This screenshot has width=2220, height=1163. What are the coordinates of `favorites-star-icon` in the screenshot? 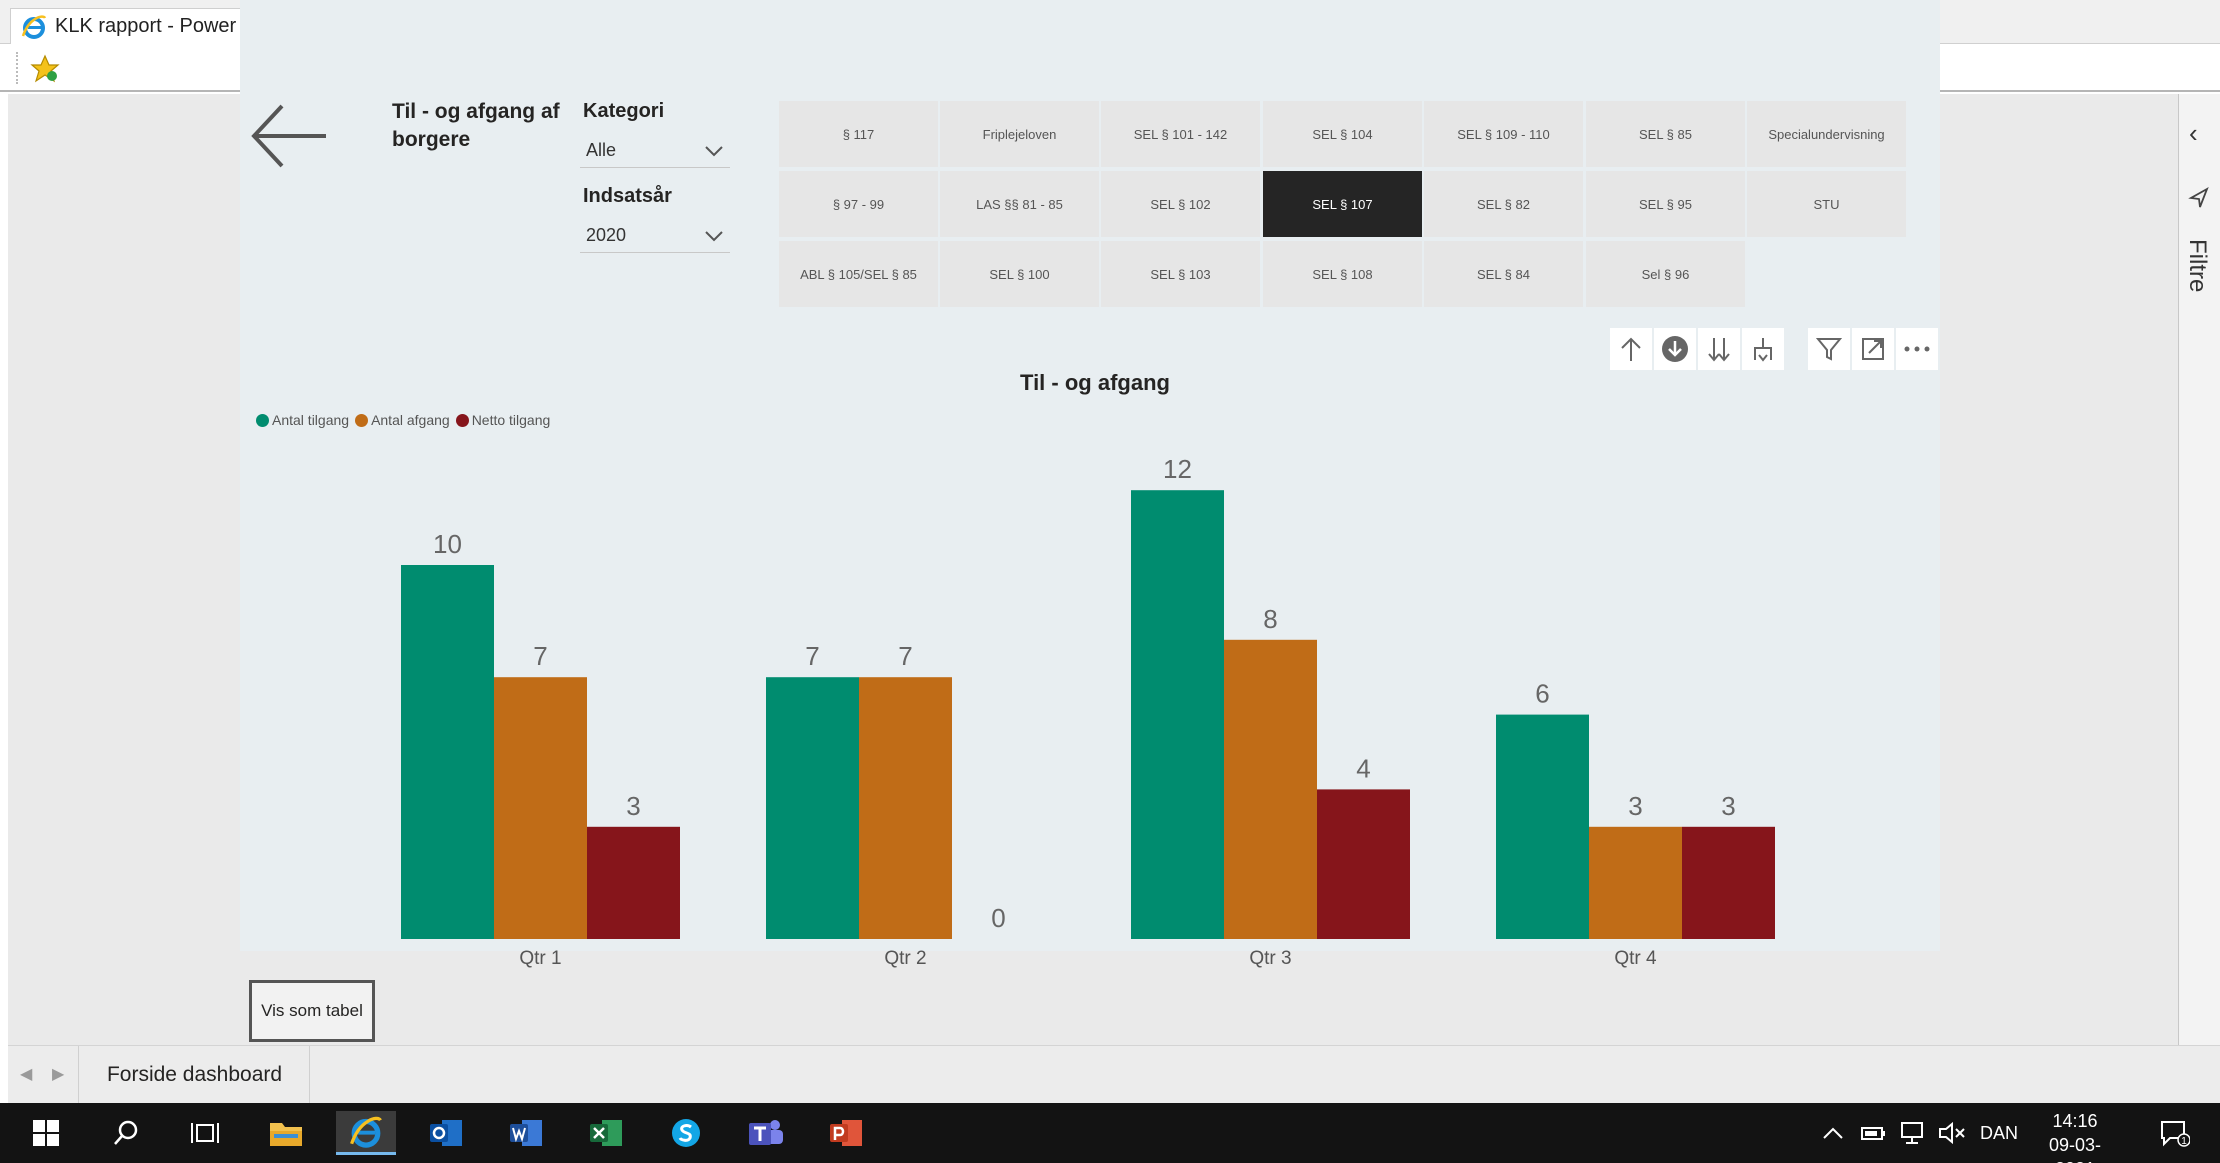 It's located at (45, 69).